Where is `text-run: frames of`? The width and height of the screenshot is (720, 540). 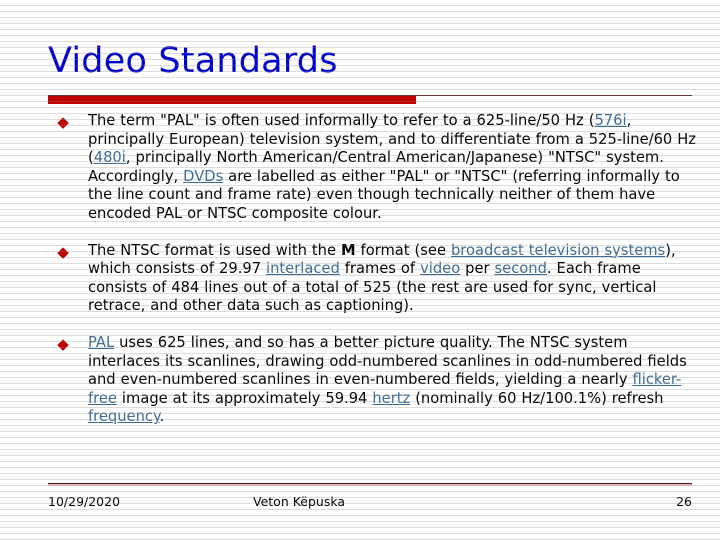
text-run: frames of is located at coordinates (380, 269).